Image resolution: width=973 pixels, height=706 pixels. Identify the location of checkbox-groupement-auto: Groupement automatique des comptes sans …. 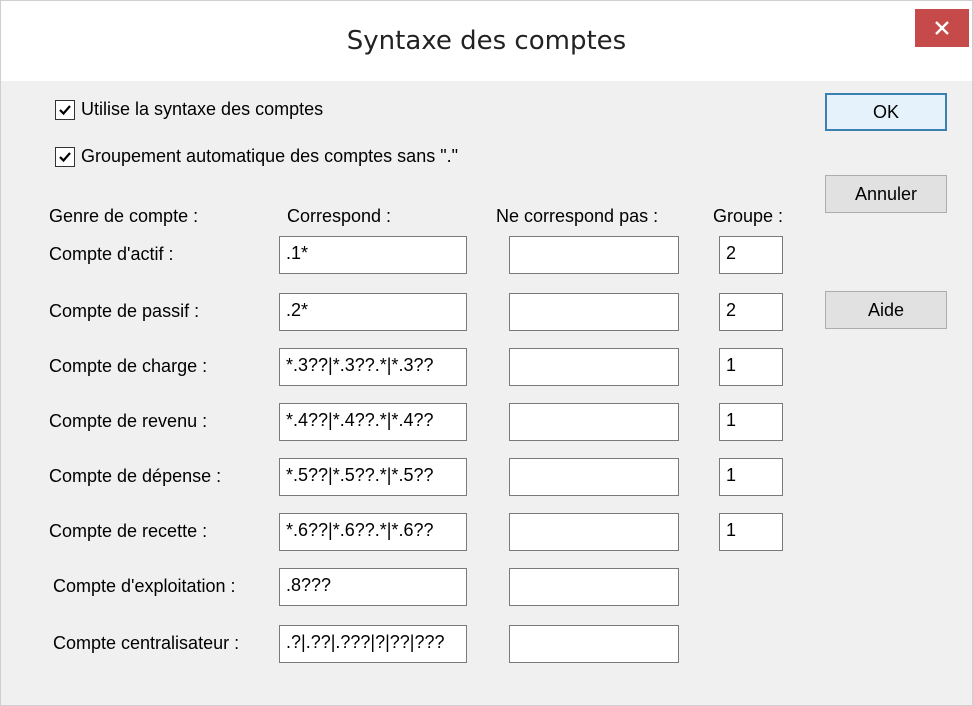
(256, 156).